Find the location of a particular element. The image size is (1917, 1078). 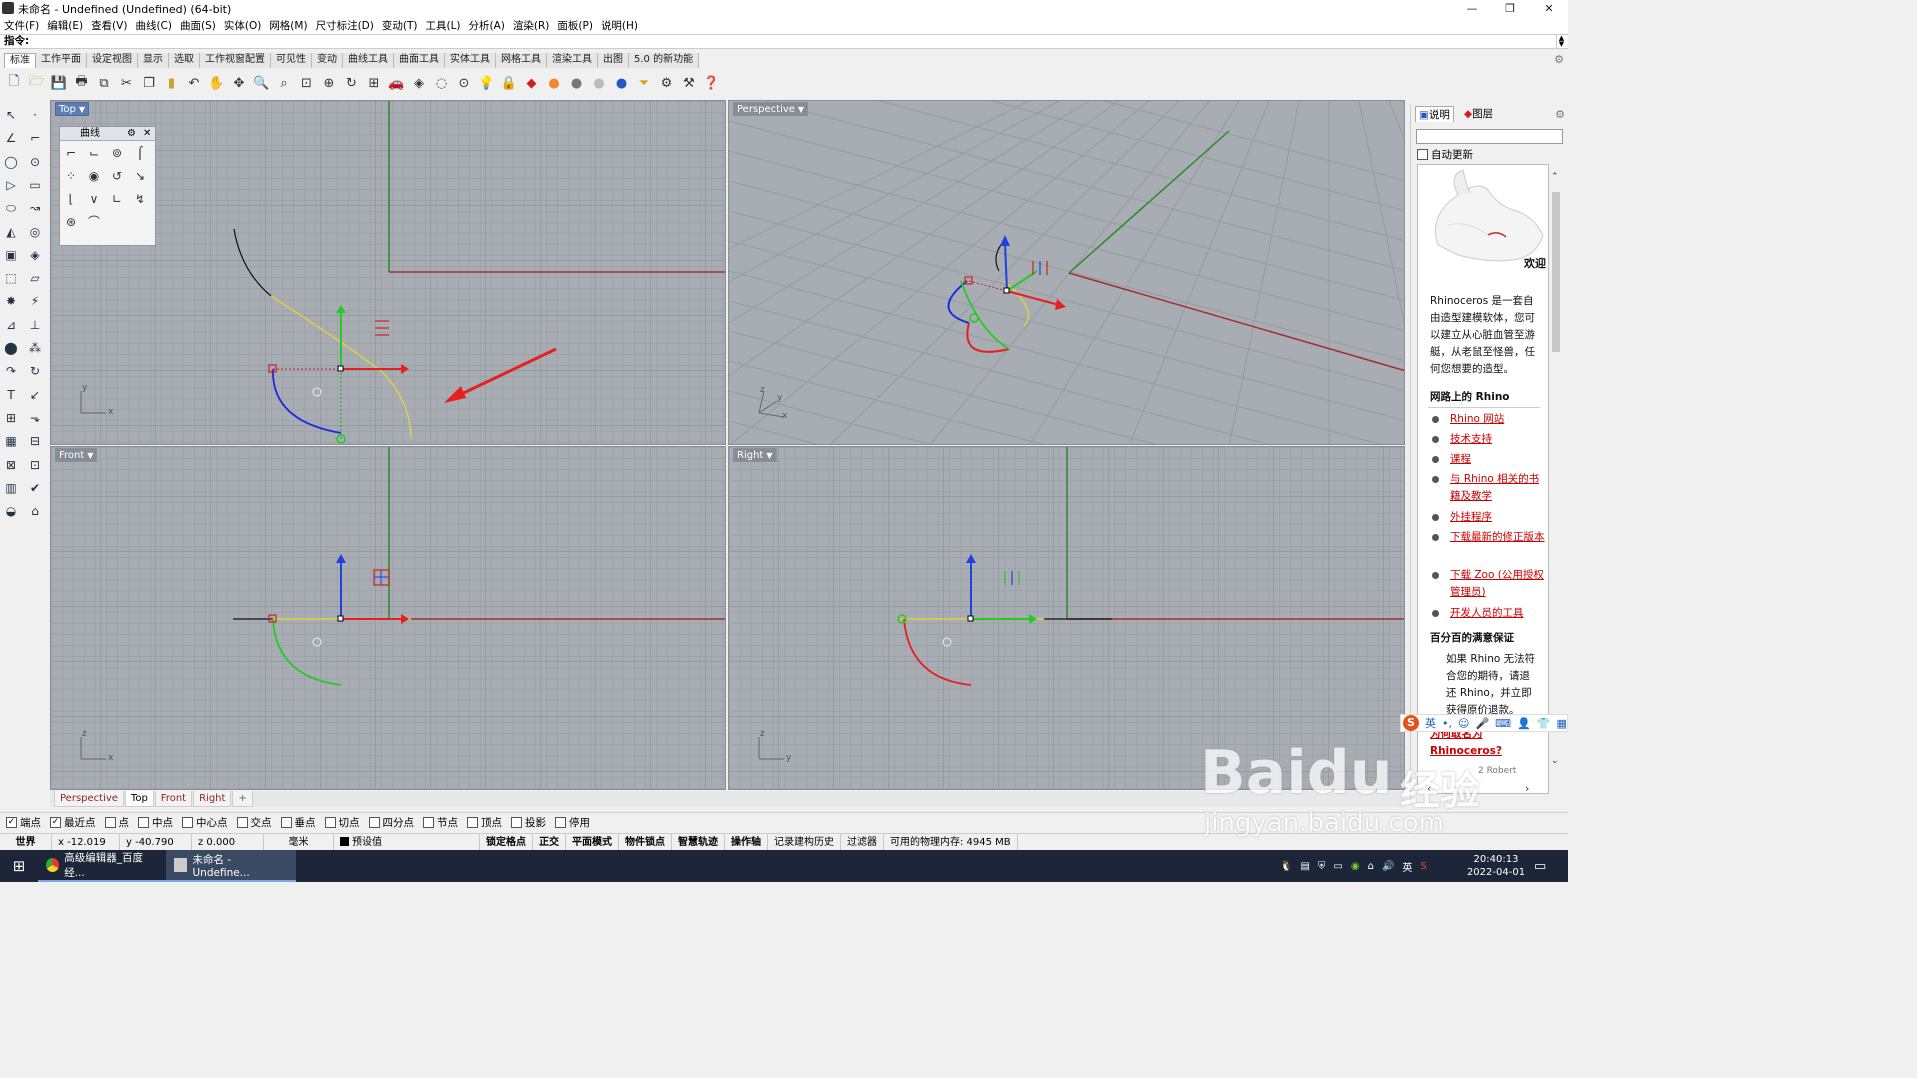

ime-grid-icon: ▦ is located at coordinates (1561, 723).